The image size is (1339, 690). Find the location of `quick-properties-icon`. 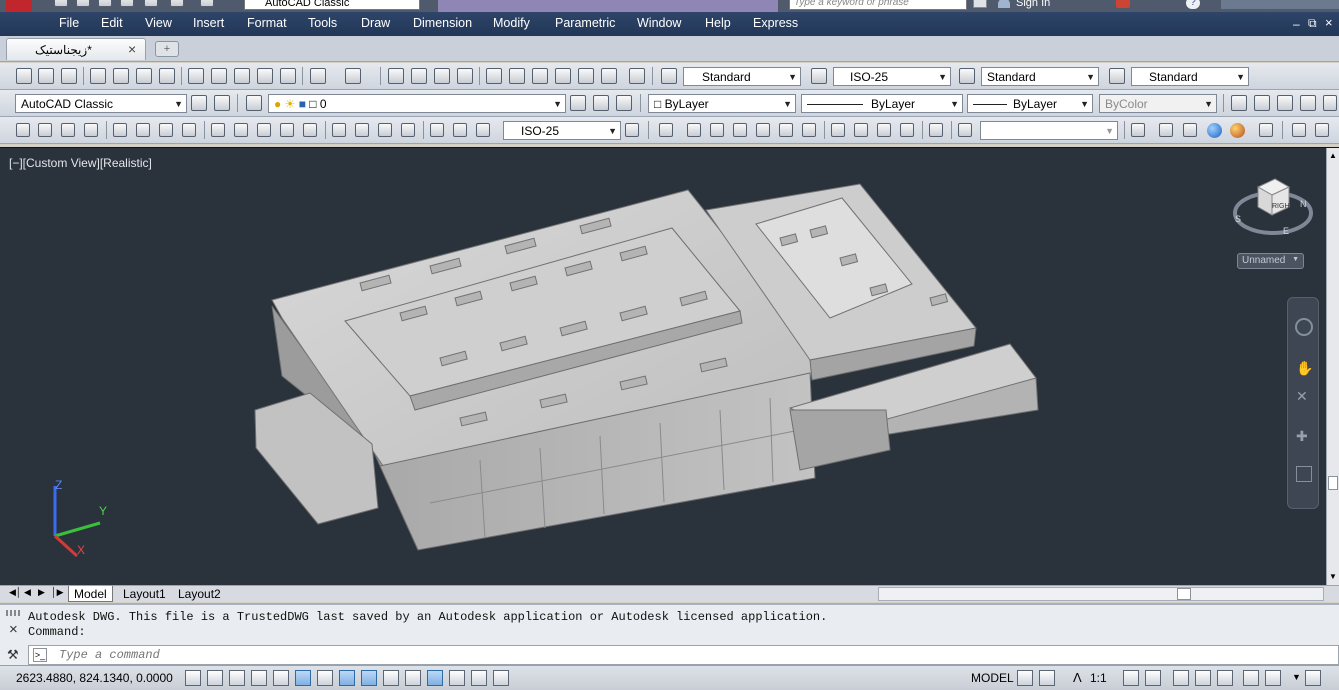

quick-properties-icon is located at coordinates (457, 678).